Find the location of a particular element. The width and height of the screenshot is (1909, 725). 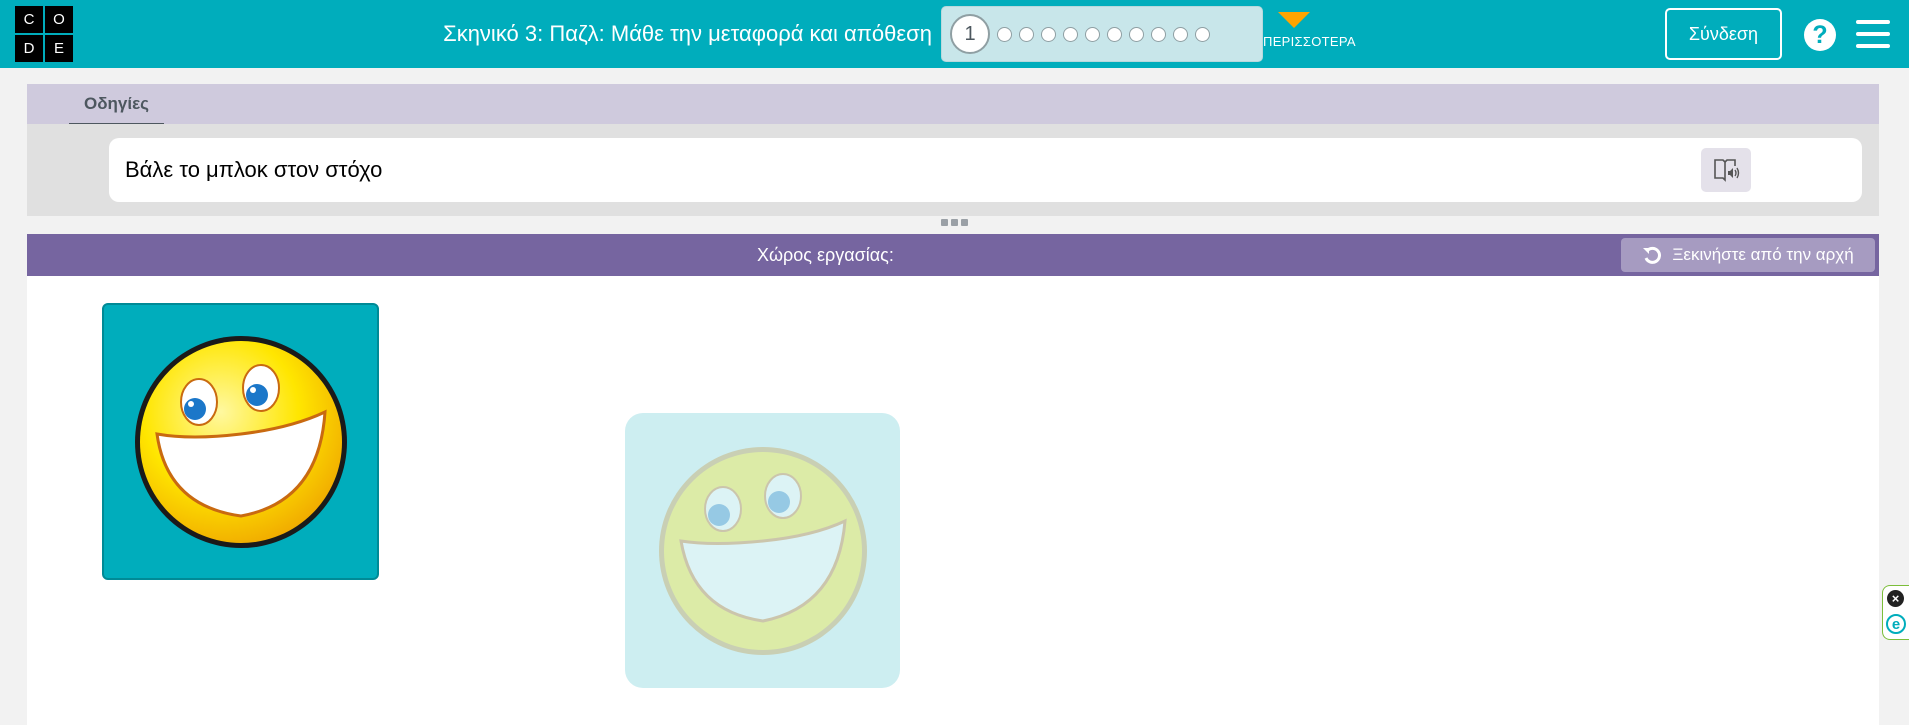

workspace-header: Χώρος εργασίας: Ξεκινήστε από την αρχή is located at coordinates (953, 255).